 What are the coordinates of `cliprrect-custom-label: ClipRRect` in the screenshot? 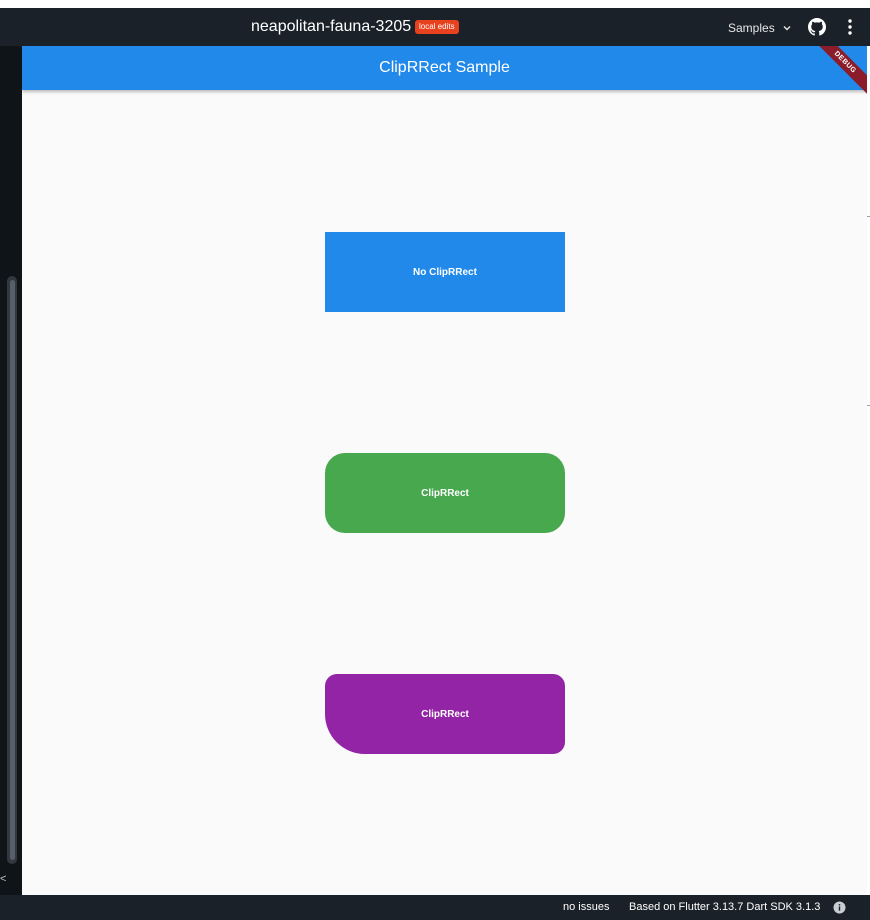 It's located at (445, 714).